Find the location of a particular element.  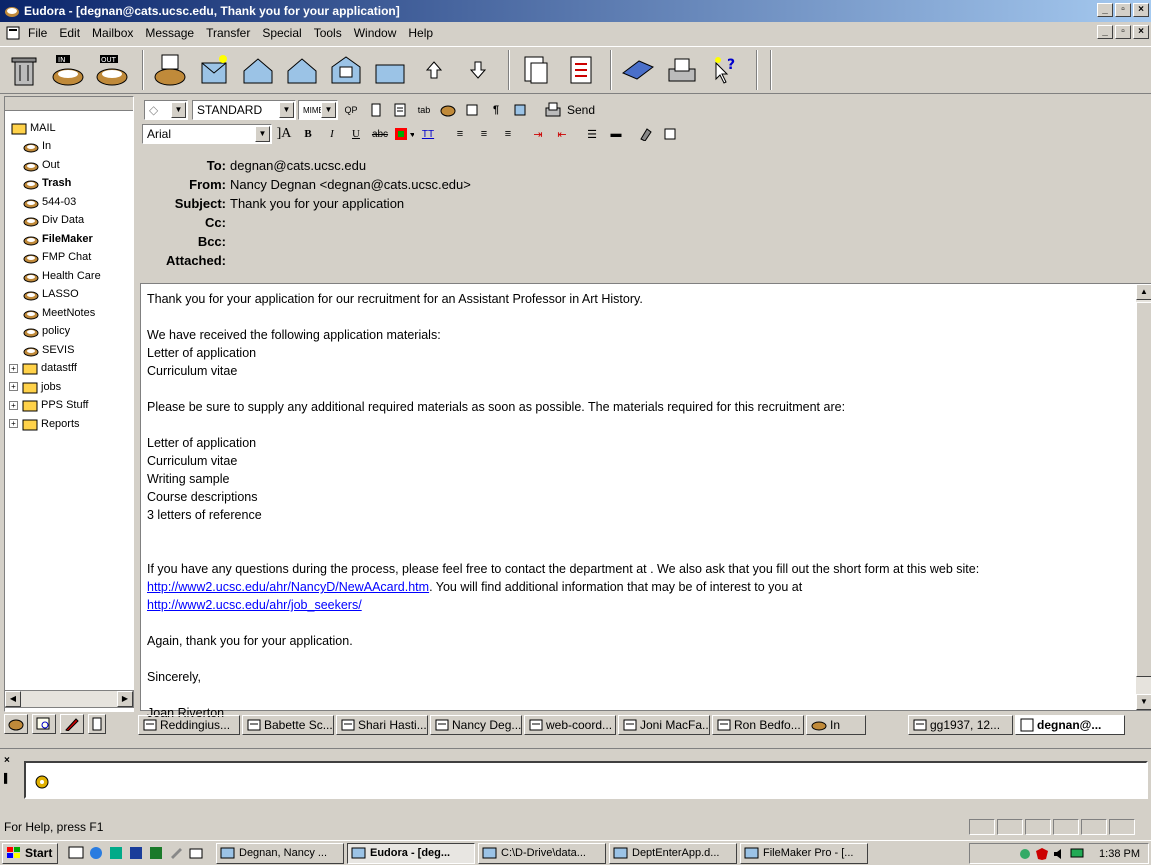

return-receipt-toggle is located at coordinates (472, 110).